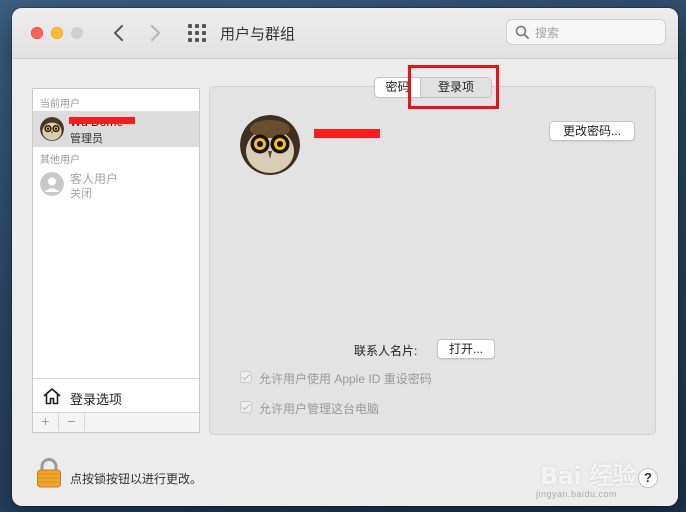 This screenshot has width=686, height=512. I want to click on remove-user-button: −, so click(72, 422).